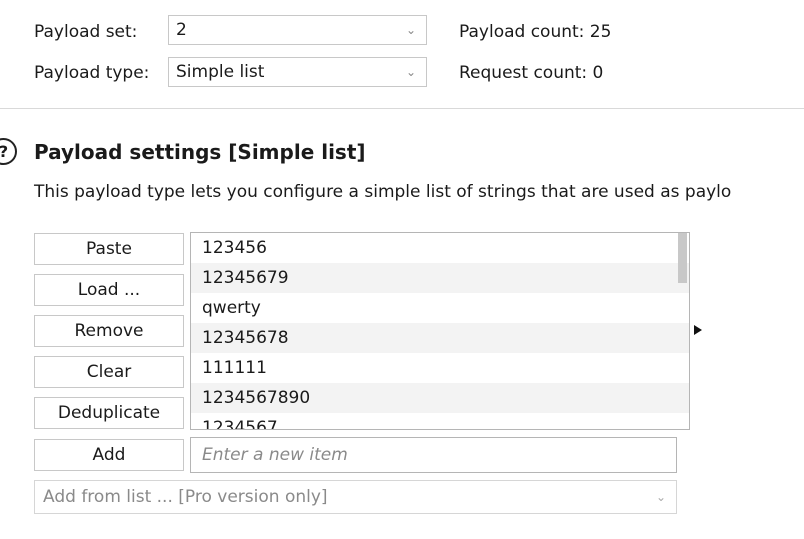 This screenshot has height=539, width=804. Describe the element at coordinates (86, 32) in the screenshot. I see `payload-set-label: Payload set:` at that location.